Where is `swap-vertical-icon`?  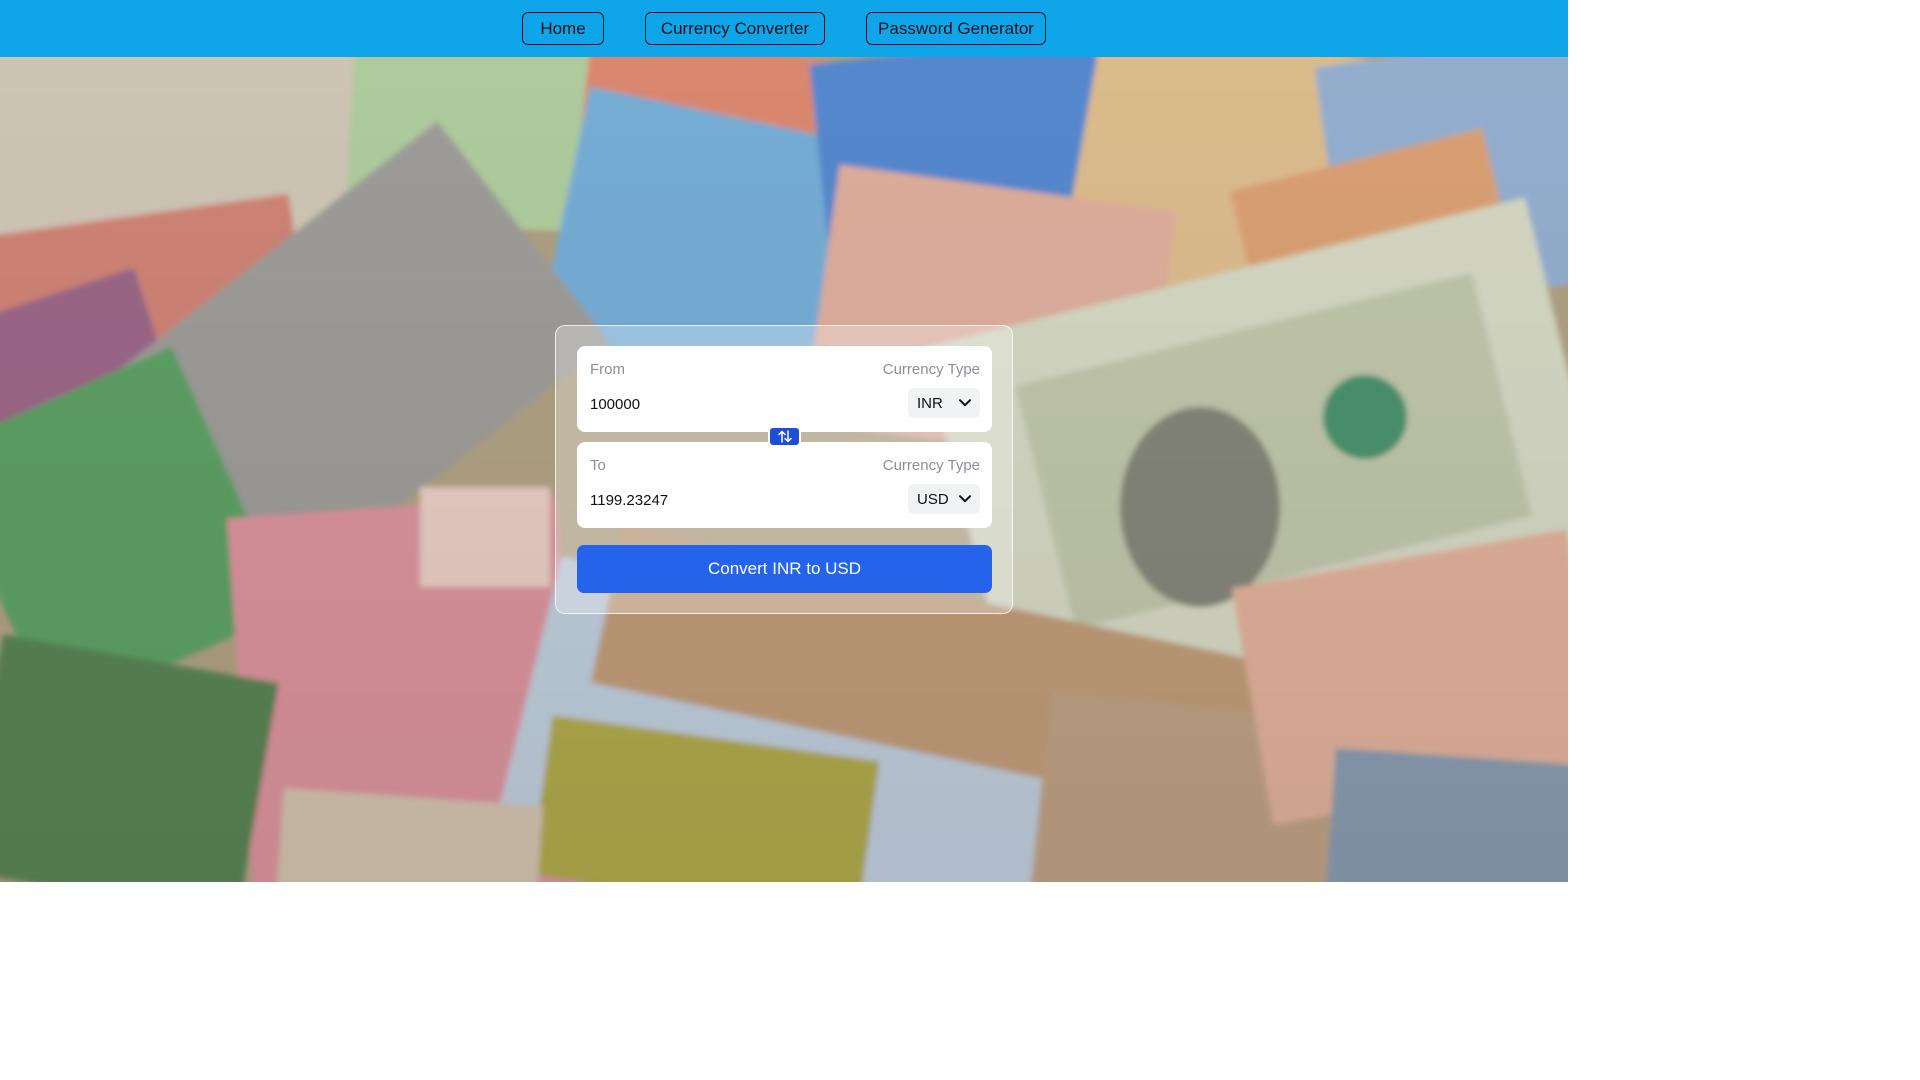 swap-vertical-icon is located at coordinates (785, 436).